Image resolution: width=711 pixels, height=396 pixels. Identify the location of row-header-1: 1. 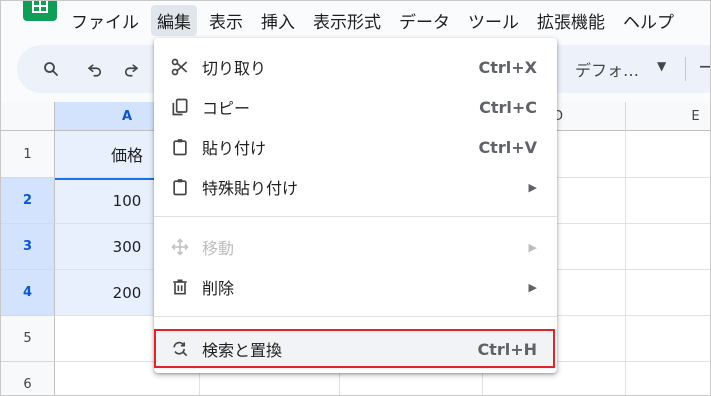
(28, 154).